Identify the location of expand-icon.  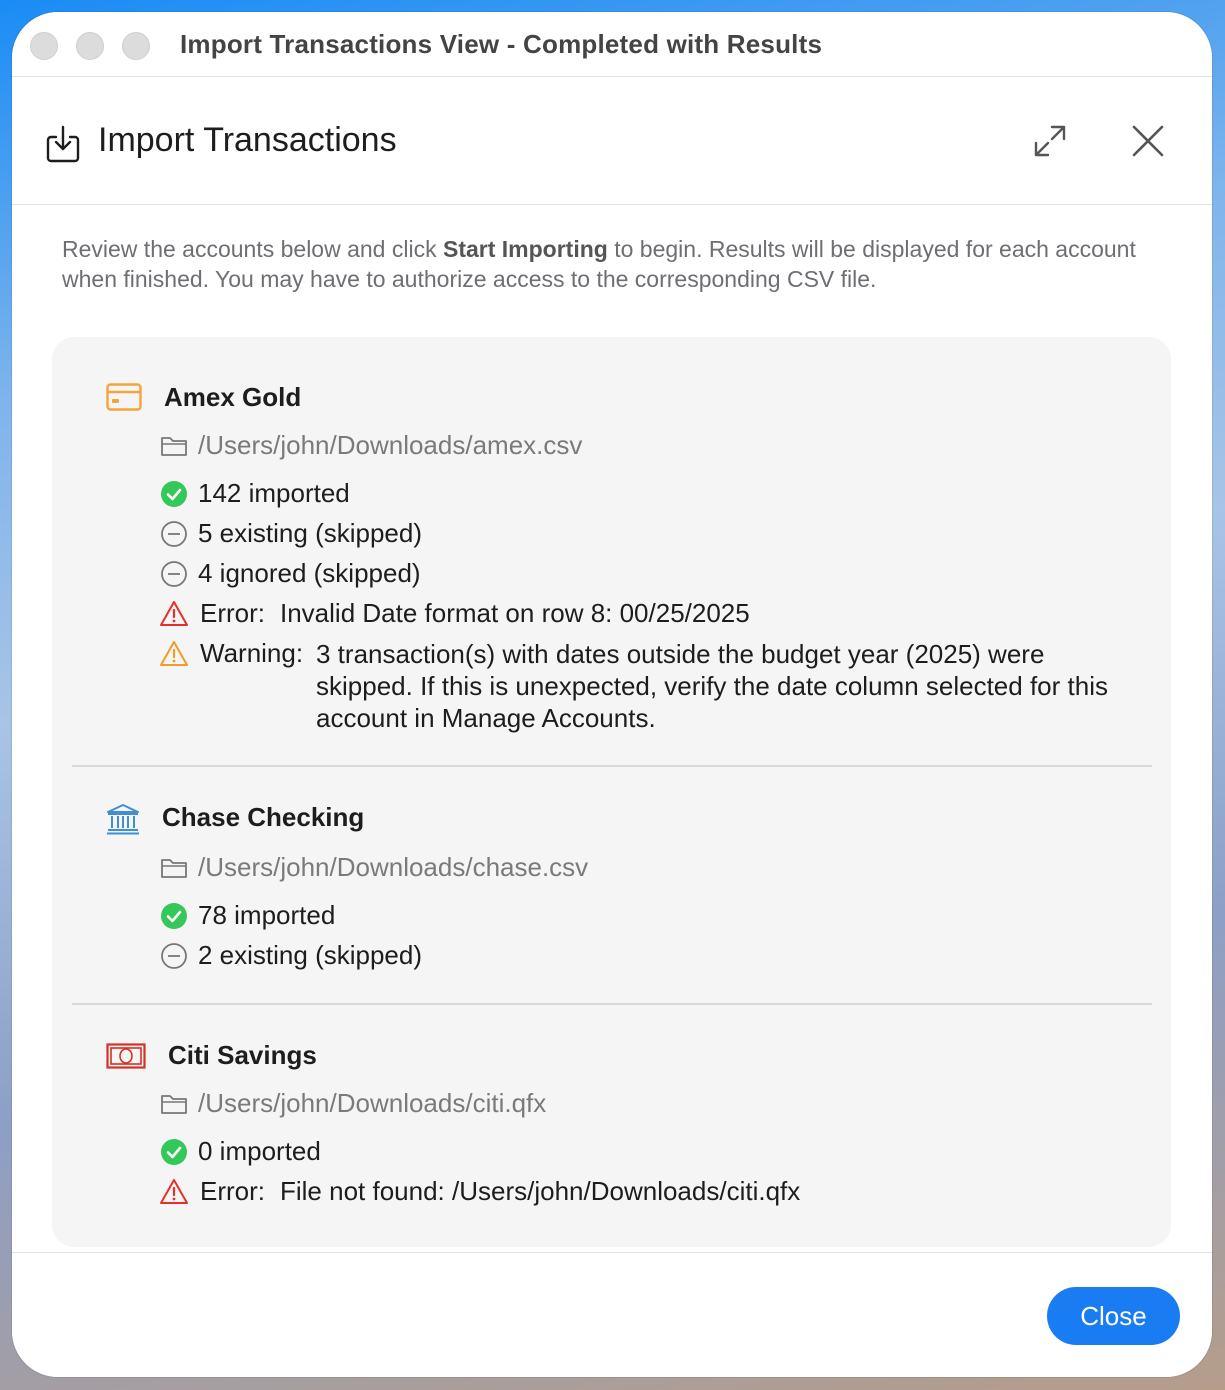
(1050, 141).